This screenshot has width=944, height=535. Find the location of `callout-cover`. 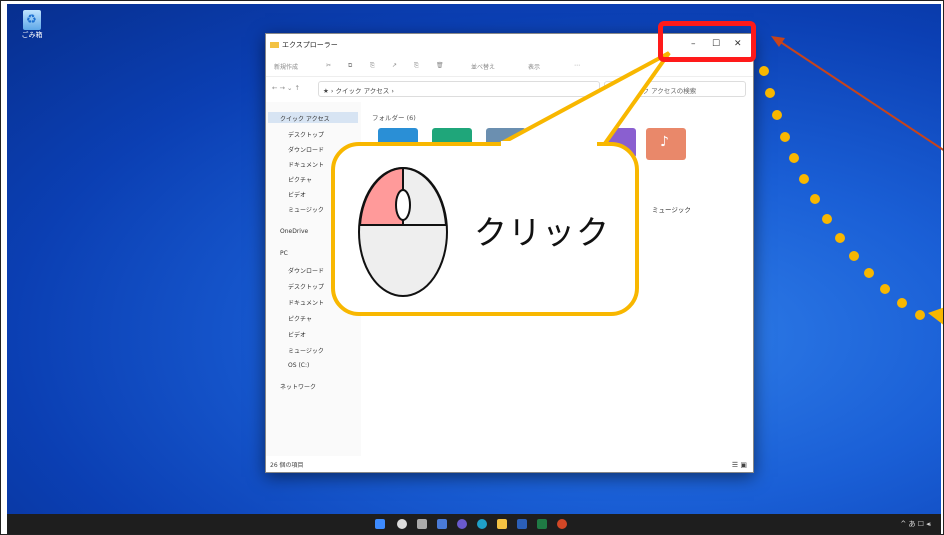

callout-cover is located at coordinates (549, 146).